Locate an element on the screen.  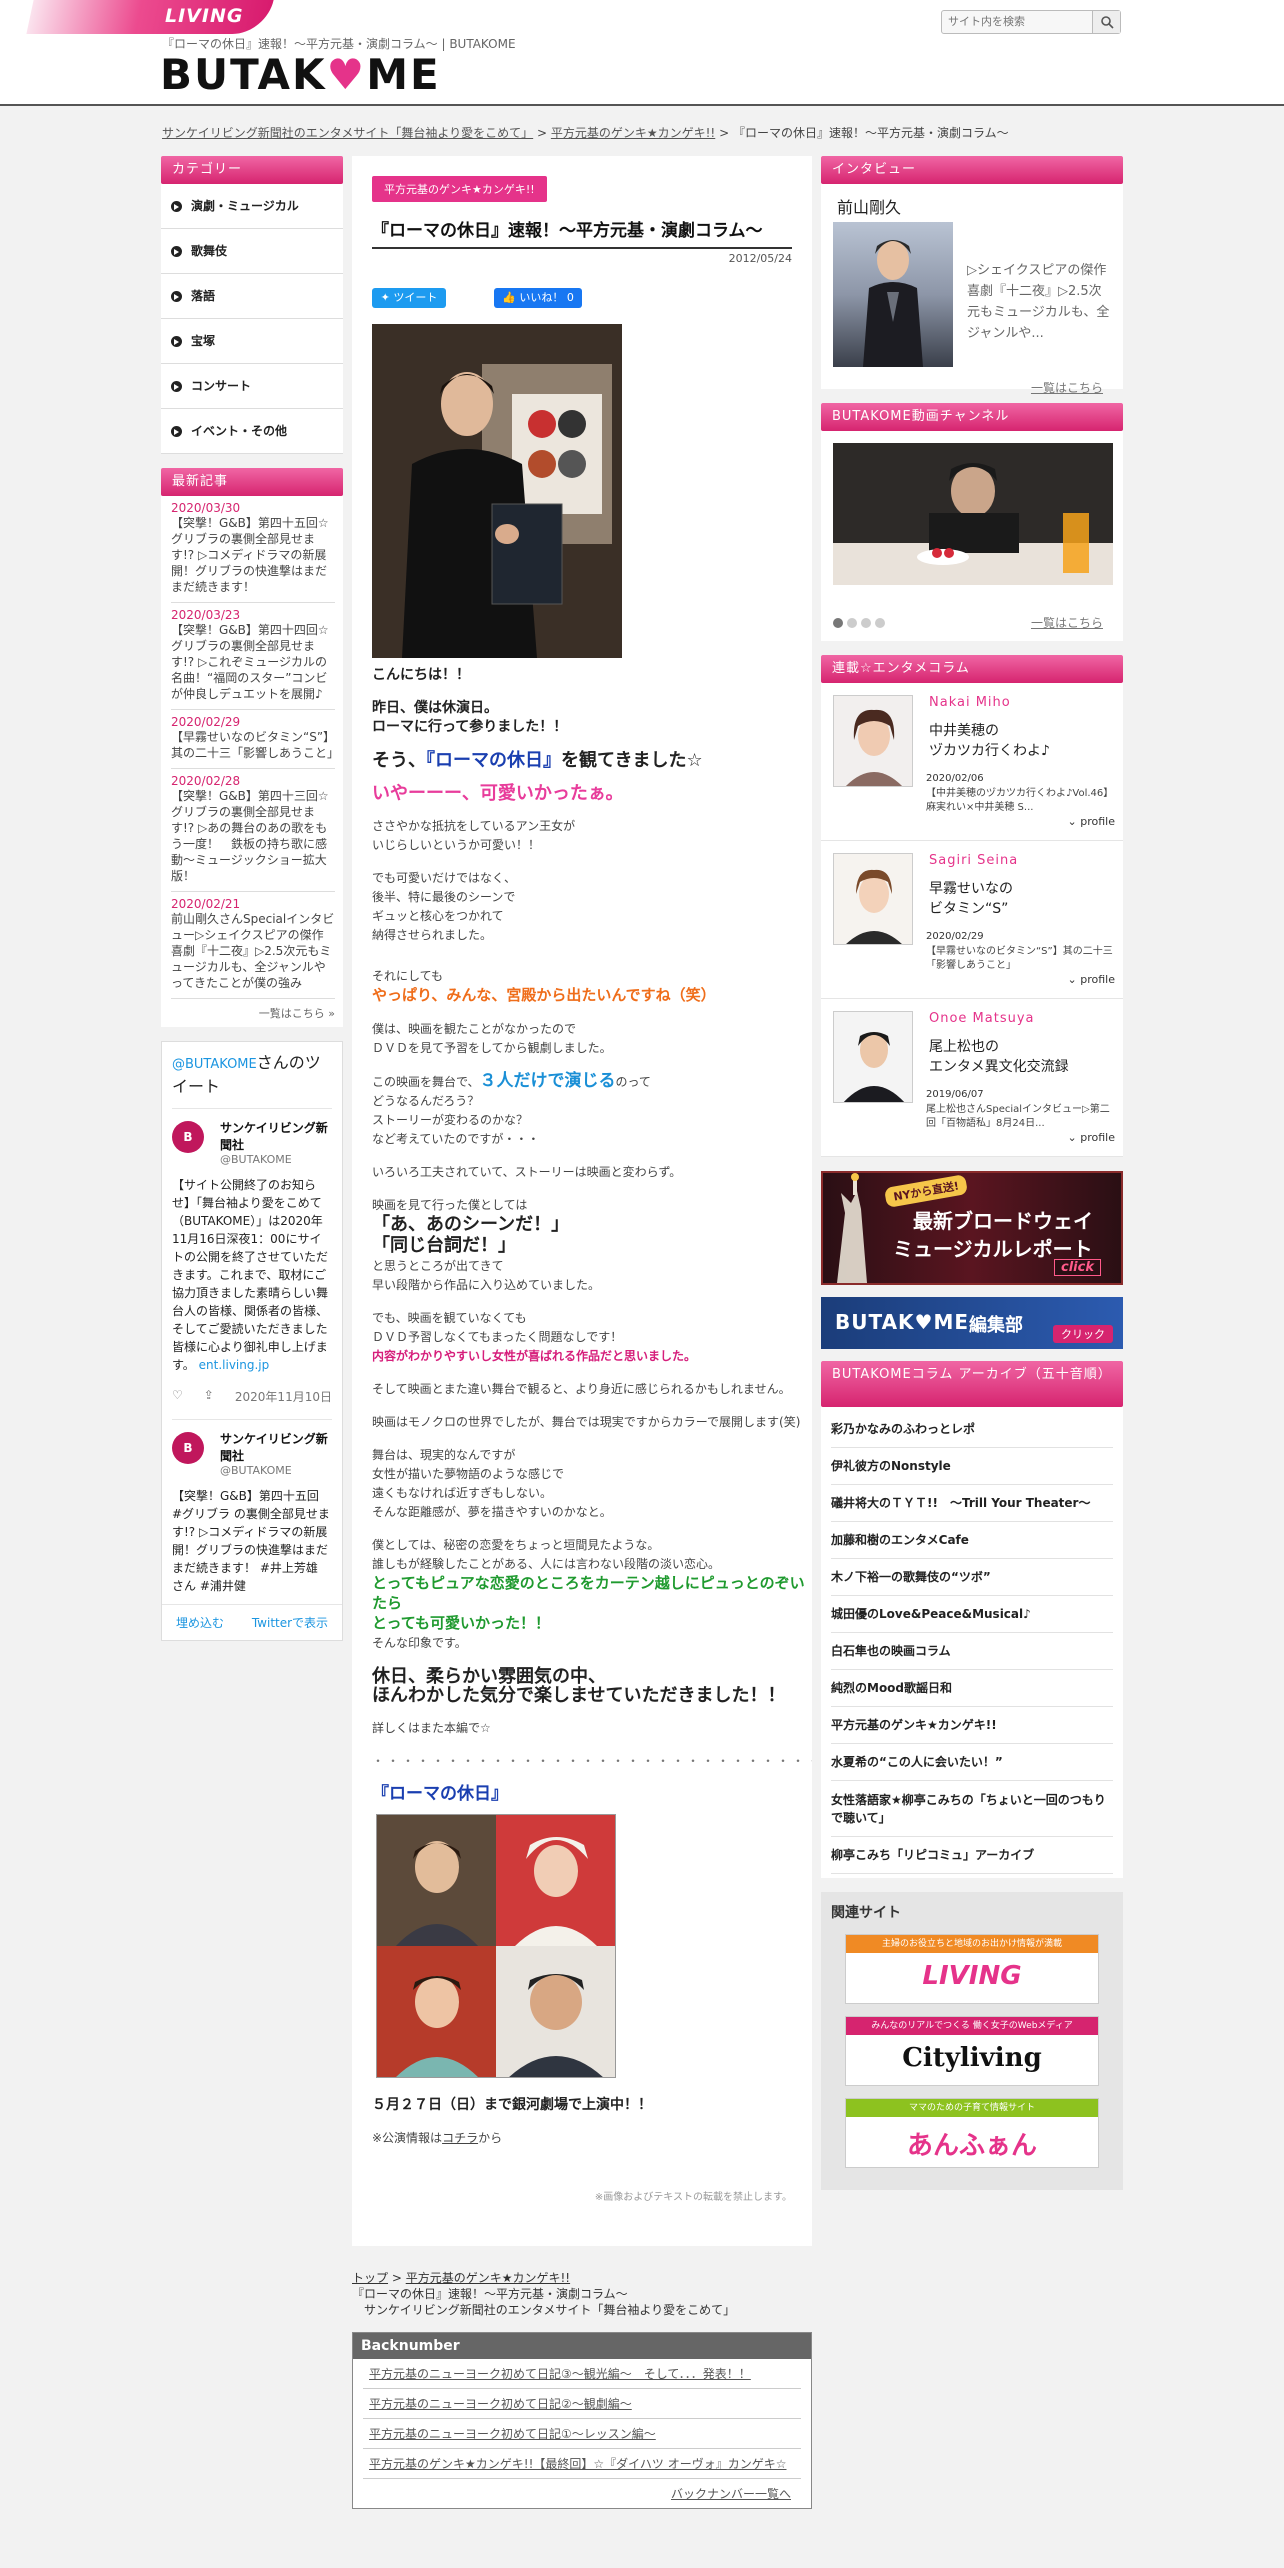
related-site-anfan: ママのための子育て情報サイト あんふぁん is located at coordinates (972, 2133).